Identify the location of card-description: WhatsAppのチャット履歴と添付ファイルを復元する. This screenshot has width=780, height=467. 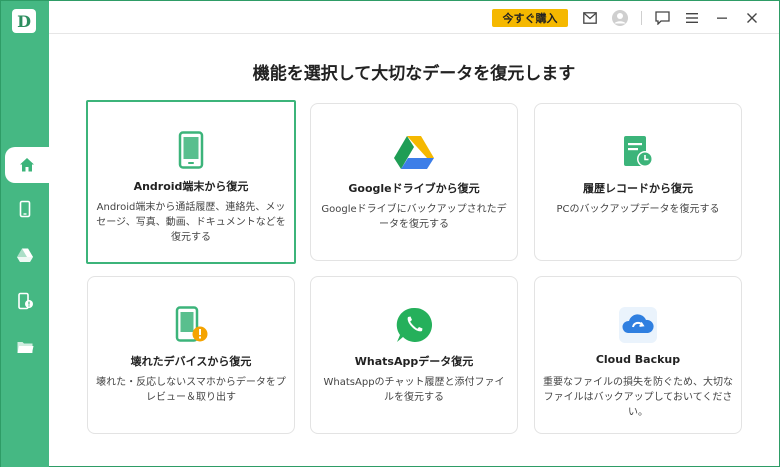
(414, 390).